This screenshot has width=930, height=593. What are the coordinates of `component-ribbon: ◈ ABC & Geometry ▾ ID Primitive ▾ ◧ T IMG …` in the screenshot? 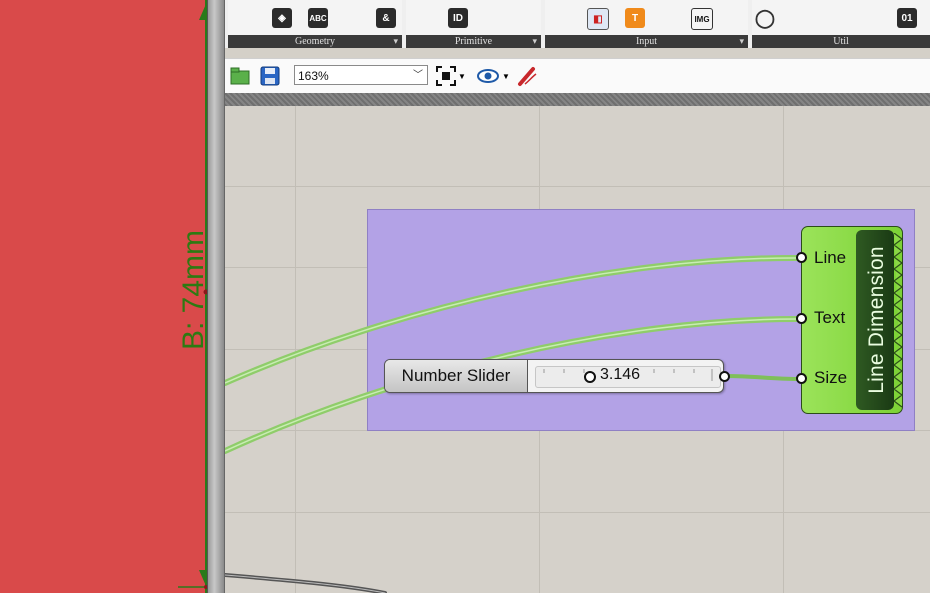 It's located at (577, 24).